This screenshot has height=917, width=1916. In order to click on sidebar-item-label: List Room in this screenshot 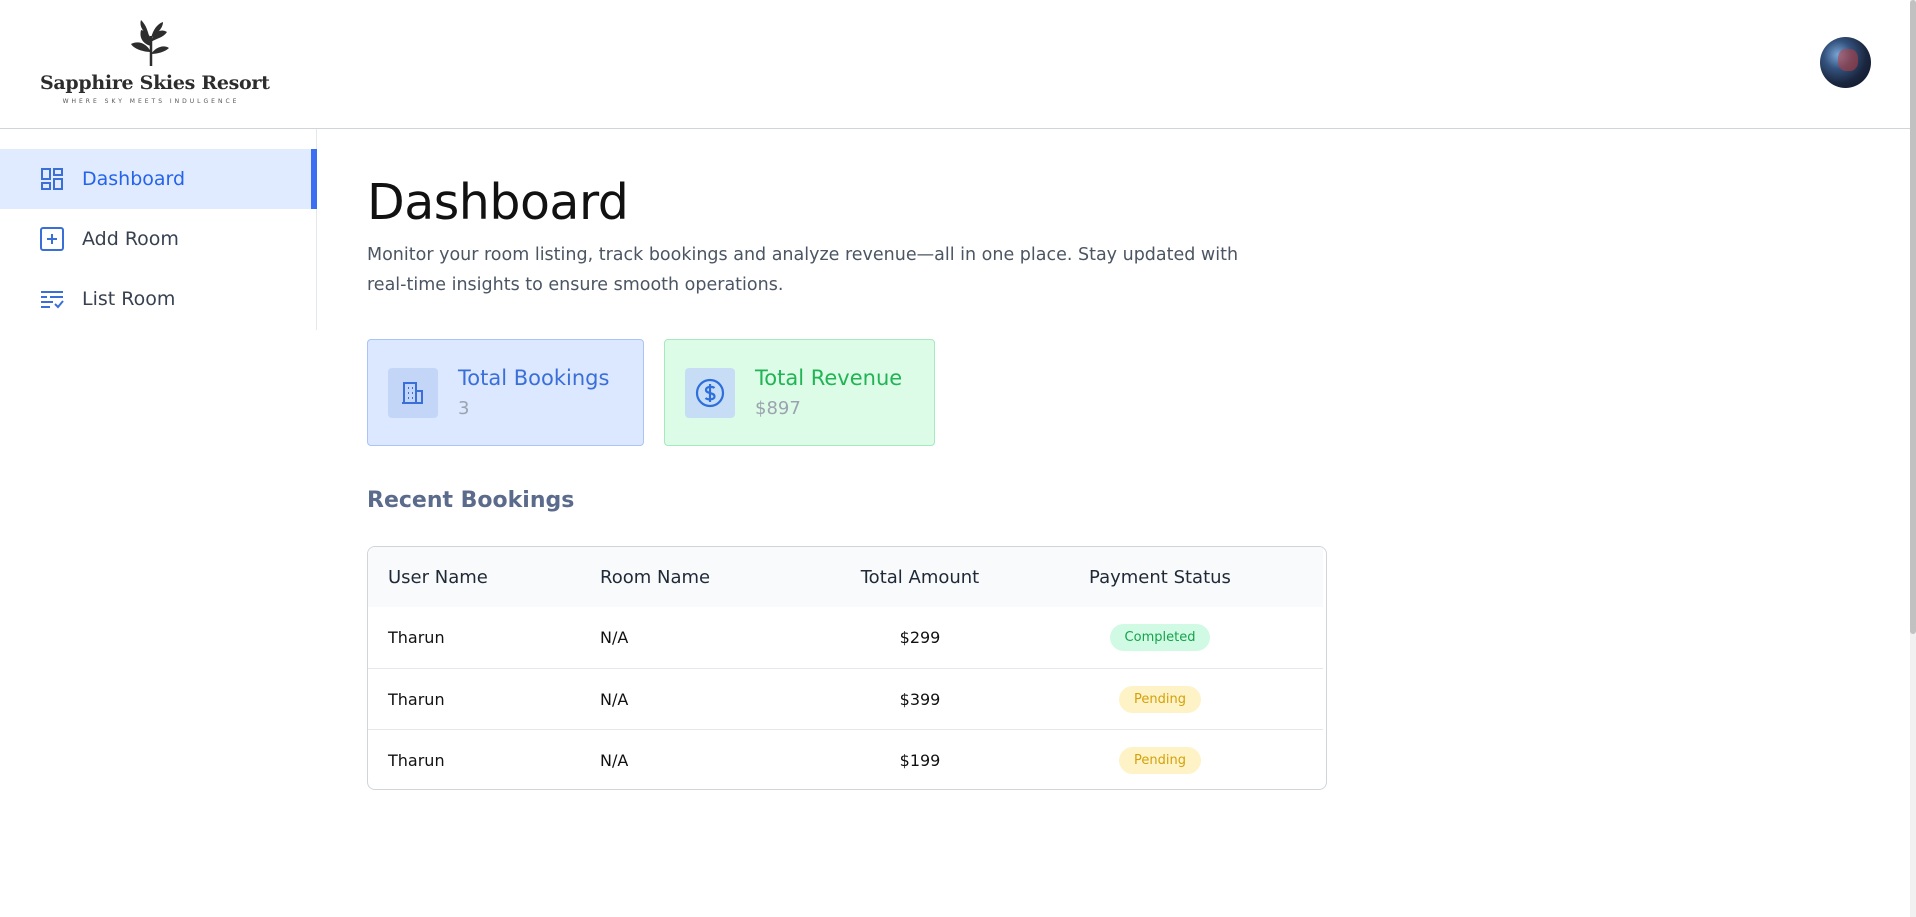, I will do `click(129, 299)`.